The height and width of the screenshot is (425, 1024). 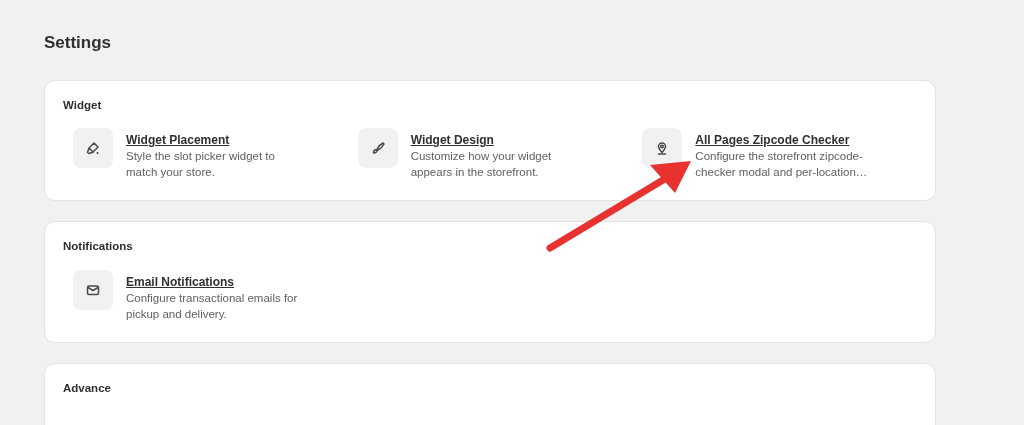 What do you see at coordinates (784, 140) in the screenshot?
I see `setting-link: All Pages Zipcode Checker` at bounding box center [784, 140].